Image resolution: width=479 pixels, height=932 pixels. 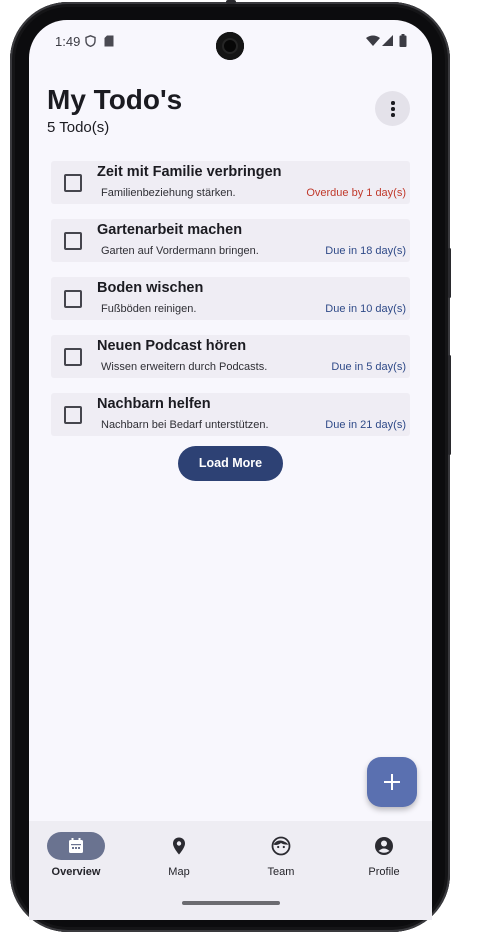 What do you see at coordinates (76, 856) in the screenshot?
I see `nav-item-overview: Overview` at bounding box center [76, 856].